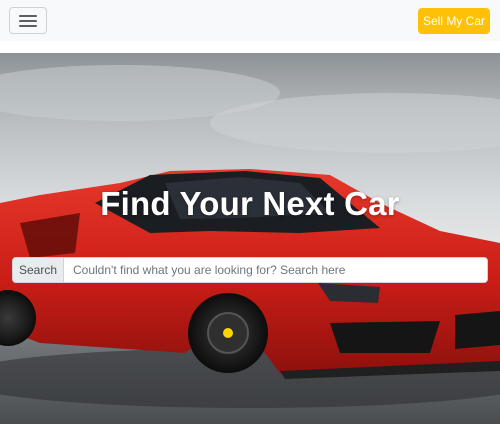 The height and width of the screenshot is (424, 500). Describe the element at coordinates (250, 47) in the screenshot. I see `navbar-spacer` at that location.